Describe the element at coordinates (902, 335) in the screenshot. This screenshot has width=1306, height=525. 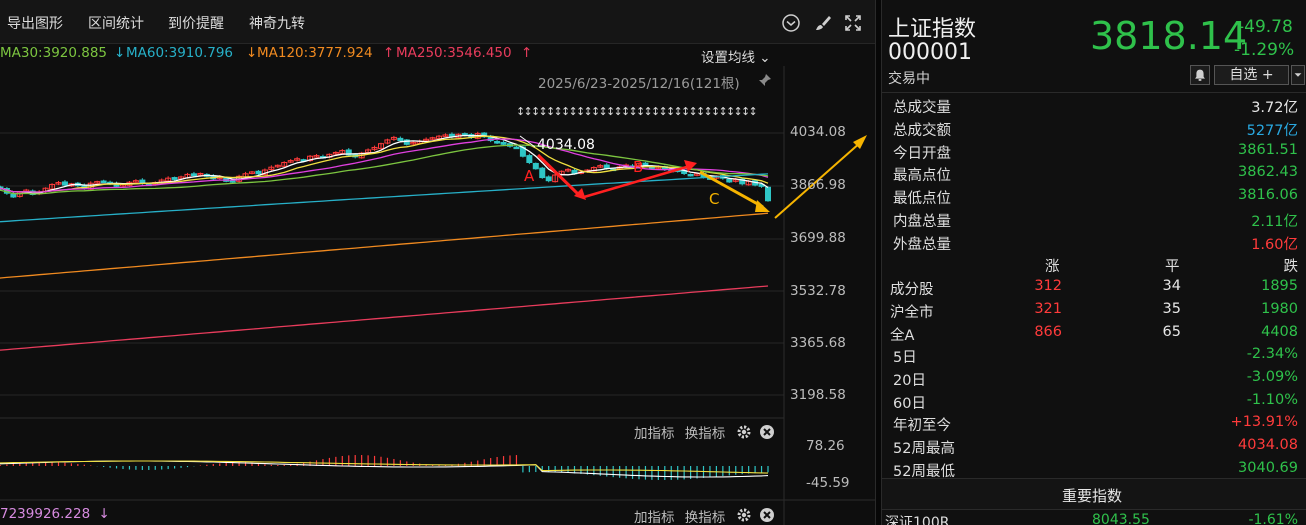
I see `breadth-label: 全A` at that location.